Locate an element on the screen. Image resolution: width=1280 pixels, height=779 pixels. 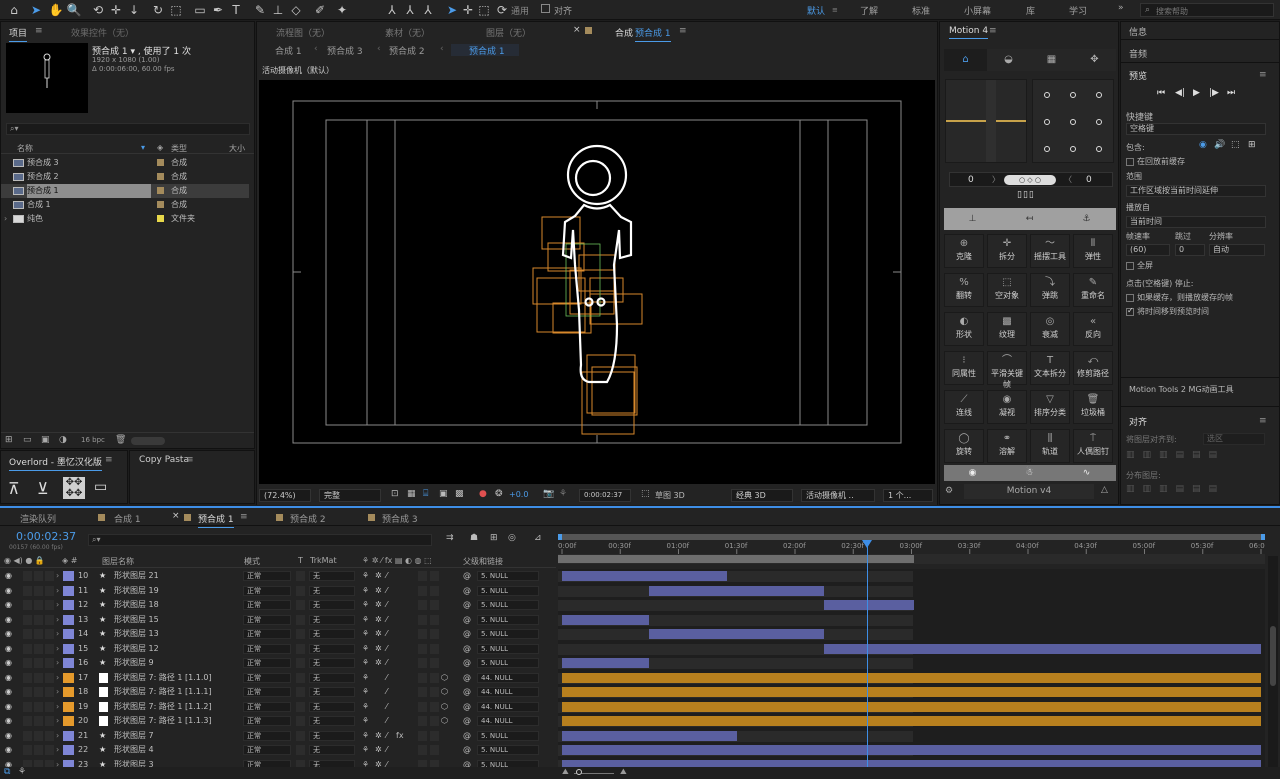
audio-toggle is located at coordinates (27, 634).